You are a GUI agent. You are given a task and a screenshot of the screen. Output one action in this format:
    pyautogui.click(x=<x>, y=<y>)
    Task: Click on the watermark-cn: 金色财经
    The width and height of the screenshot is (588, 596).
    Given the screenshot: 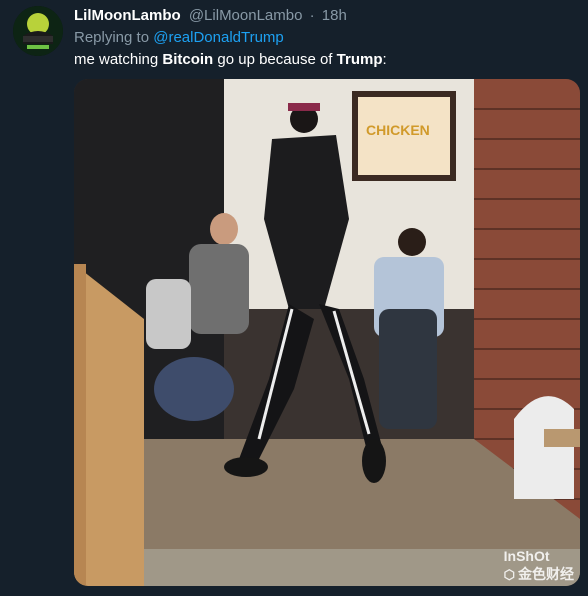 What is the action you would take?
    pyautogui.click(x=546, y=574)
    